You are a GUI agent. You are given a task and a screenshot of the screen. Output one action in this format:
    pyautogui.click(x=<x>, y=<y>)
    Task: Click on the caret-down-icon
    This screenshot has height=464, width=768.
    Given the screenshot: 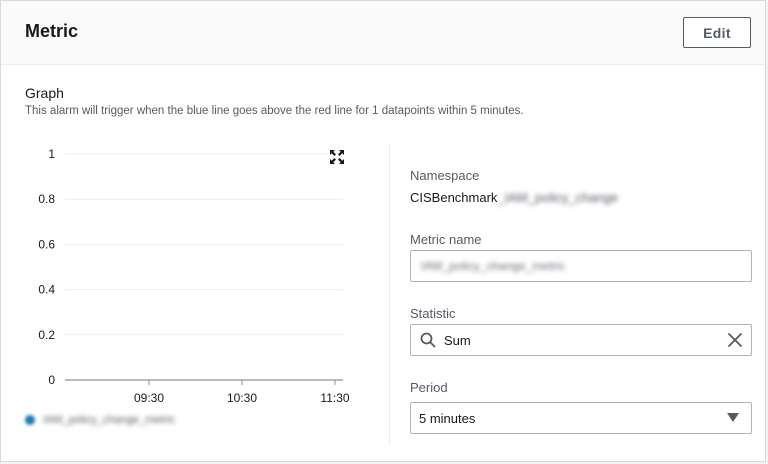 What is the action you would take?
    pyautogui.click(x=733, y=417)
    